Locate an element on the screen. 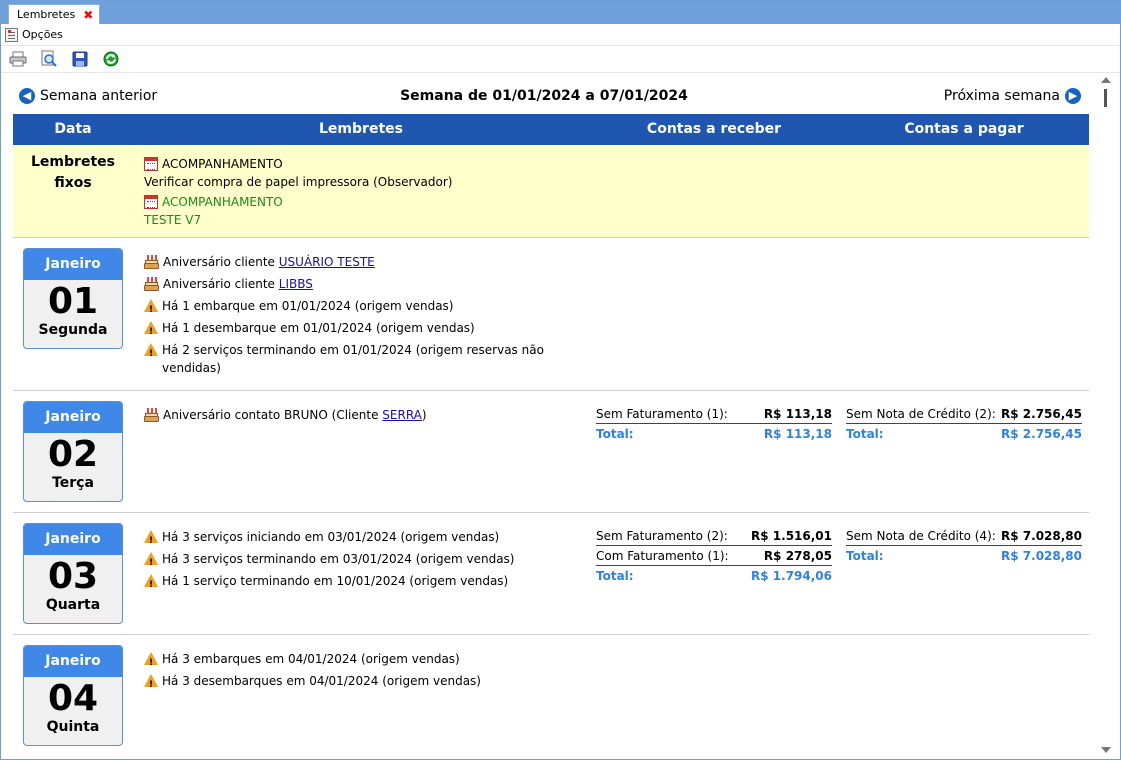 This screenshot has width=1121, height=760. reminder-item: Aniversário cliente USUÁRIO TESTE is located at coordinates (354, 262).